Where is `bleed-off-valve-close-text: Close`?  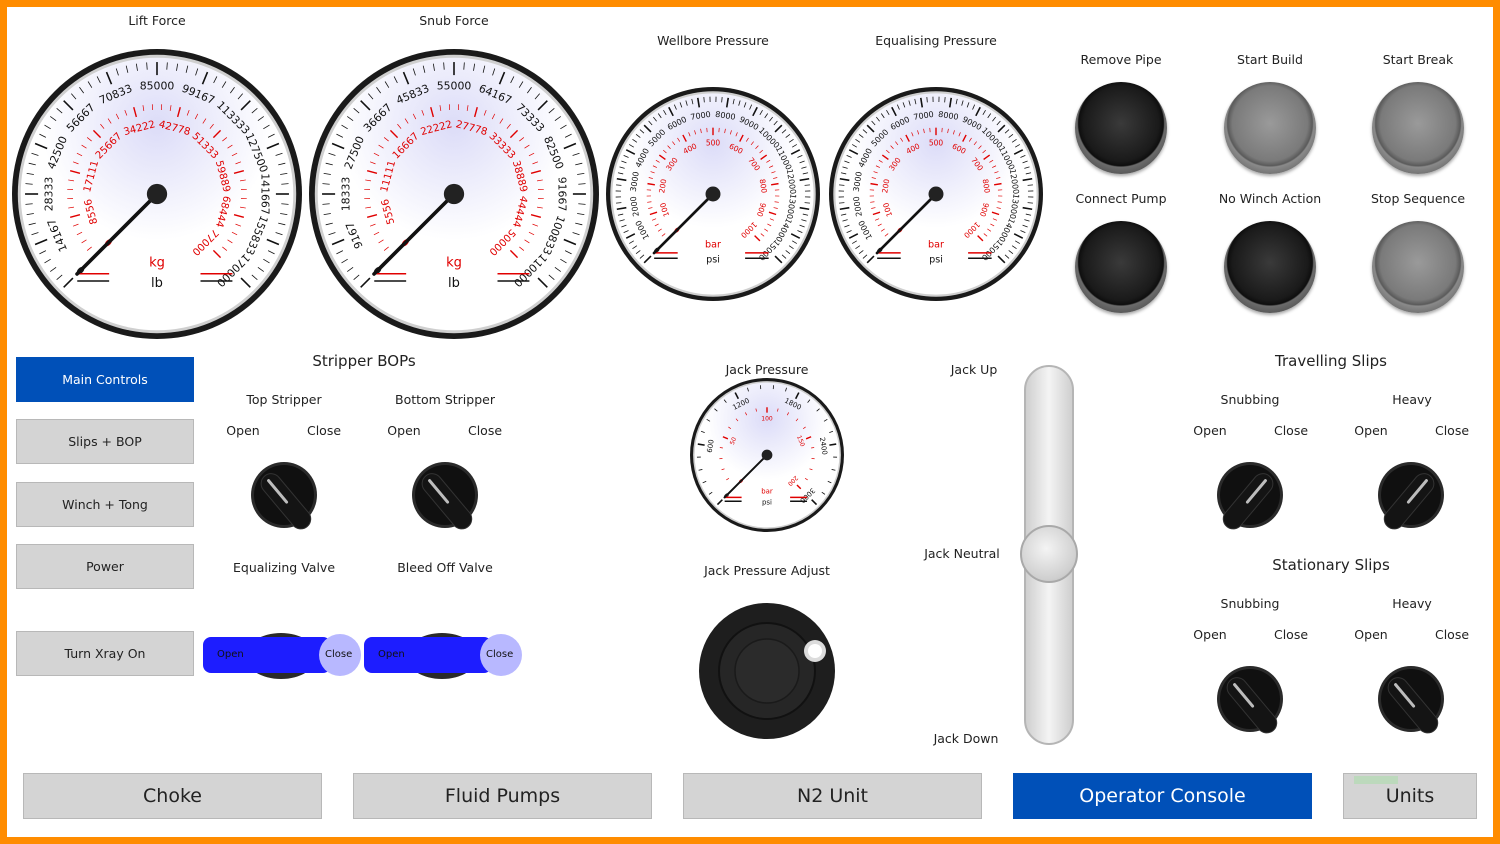
bleed-off-valve-close-text: Close is located at coordinates (500, 654).